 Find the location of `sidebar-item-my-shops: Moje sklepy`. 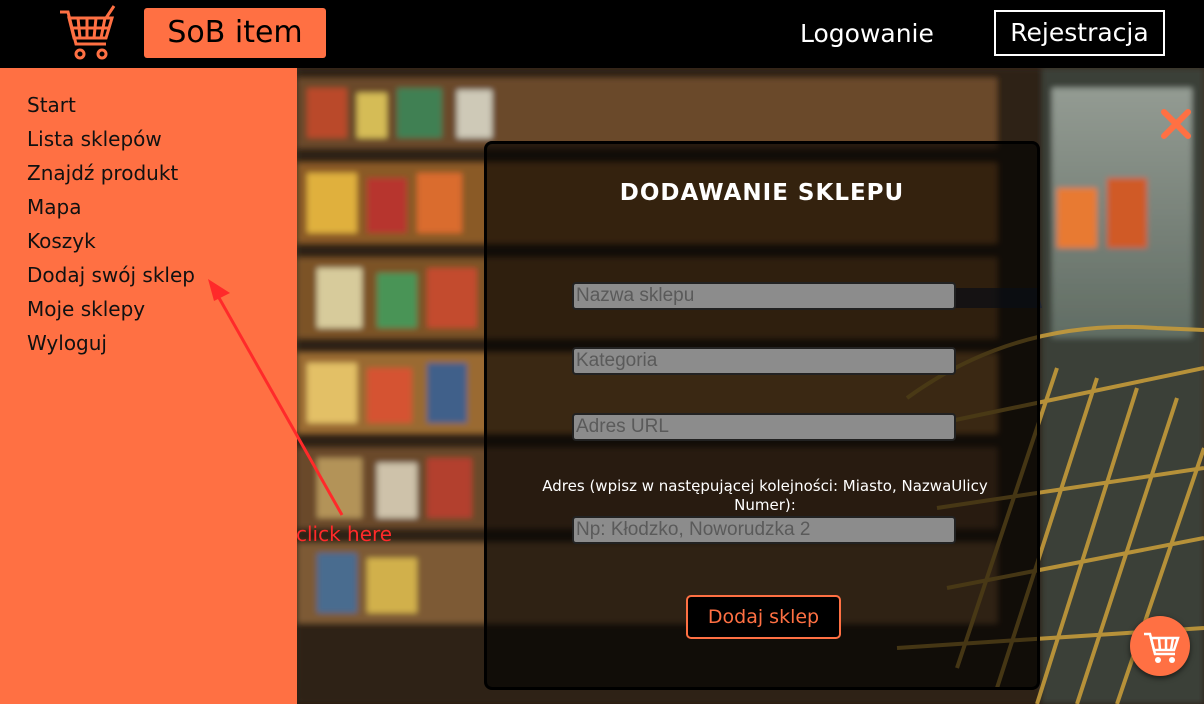

sidebar-item-my-shops: Moje sklepy is located at coordinates (86, 309).